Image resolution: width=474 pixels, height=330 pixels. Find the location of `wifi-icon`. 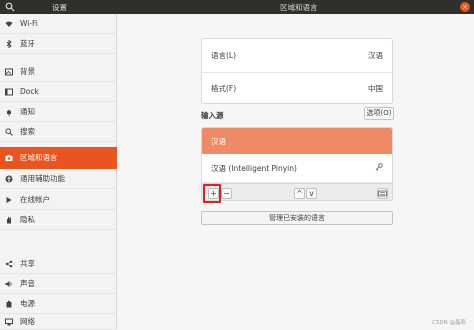

wifi-icon is located at coordinates (9, 24).